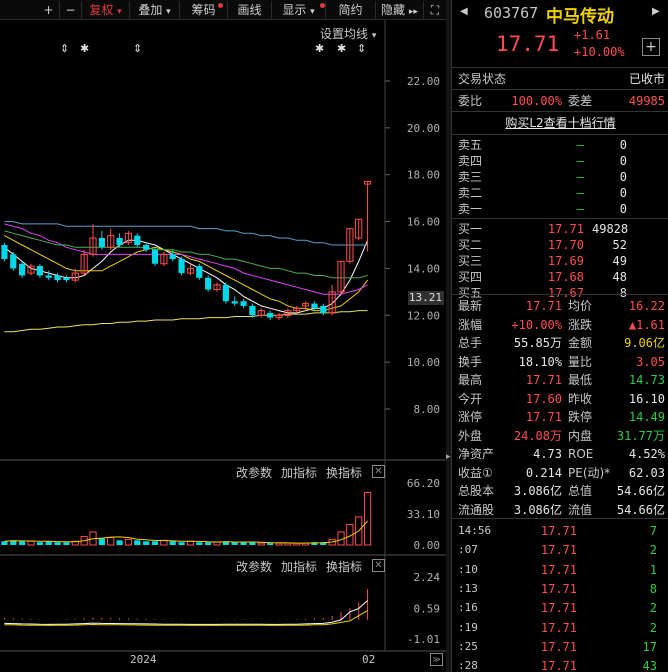 Image resolution: width=668 pixels, height=672 pixels. I want to click on tick-time: :16, so click(468, 608).